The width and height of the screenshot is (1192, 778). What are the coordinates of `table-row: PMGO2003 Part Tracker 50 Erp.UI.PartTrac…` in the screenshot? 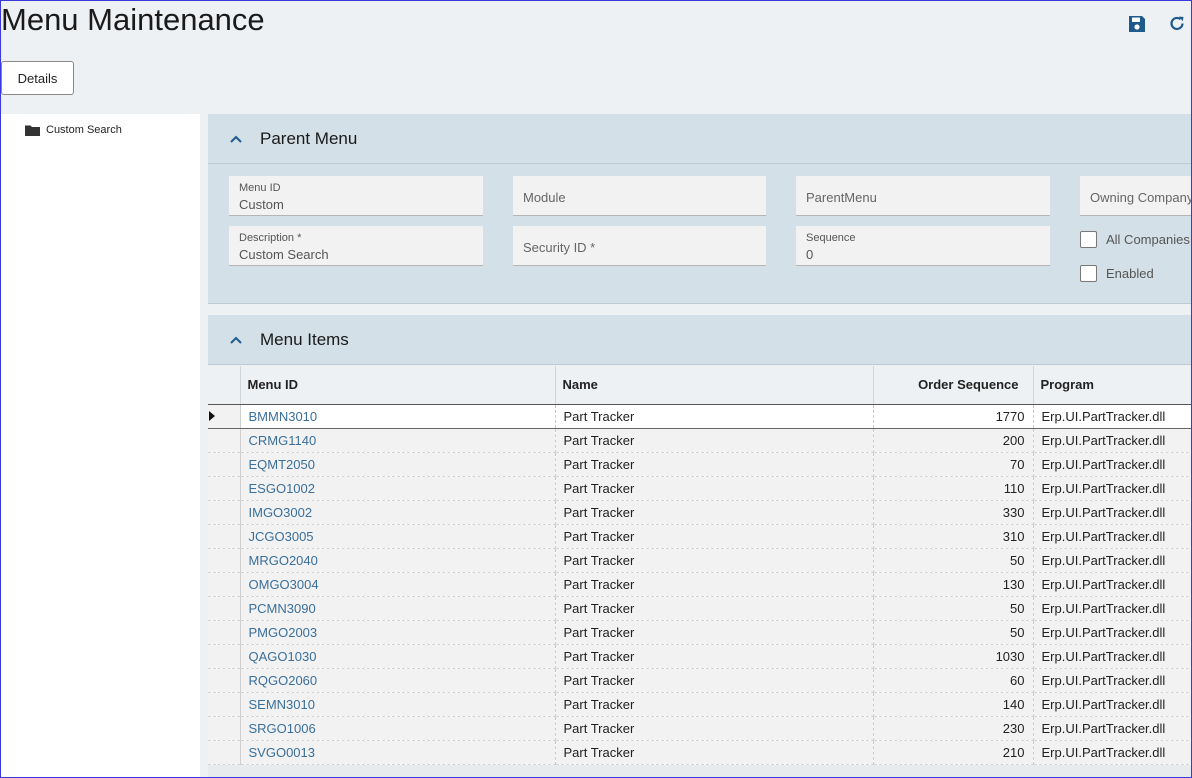 It's located at (700, 632).